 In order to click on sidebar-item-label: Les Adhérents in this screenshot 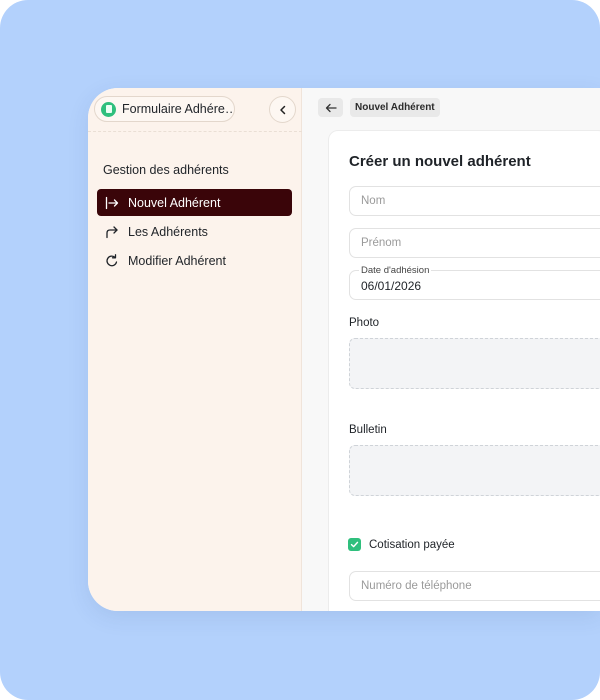, I will do `click(168, 231)`.